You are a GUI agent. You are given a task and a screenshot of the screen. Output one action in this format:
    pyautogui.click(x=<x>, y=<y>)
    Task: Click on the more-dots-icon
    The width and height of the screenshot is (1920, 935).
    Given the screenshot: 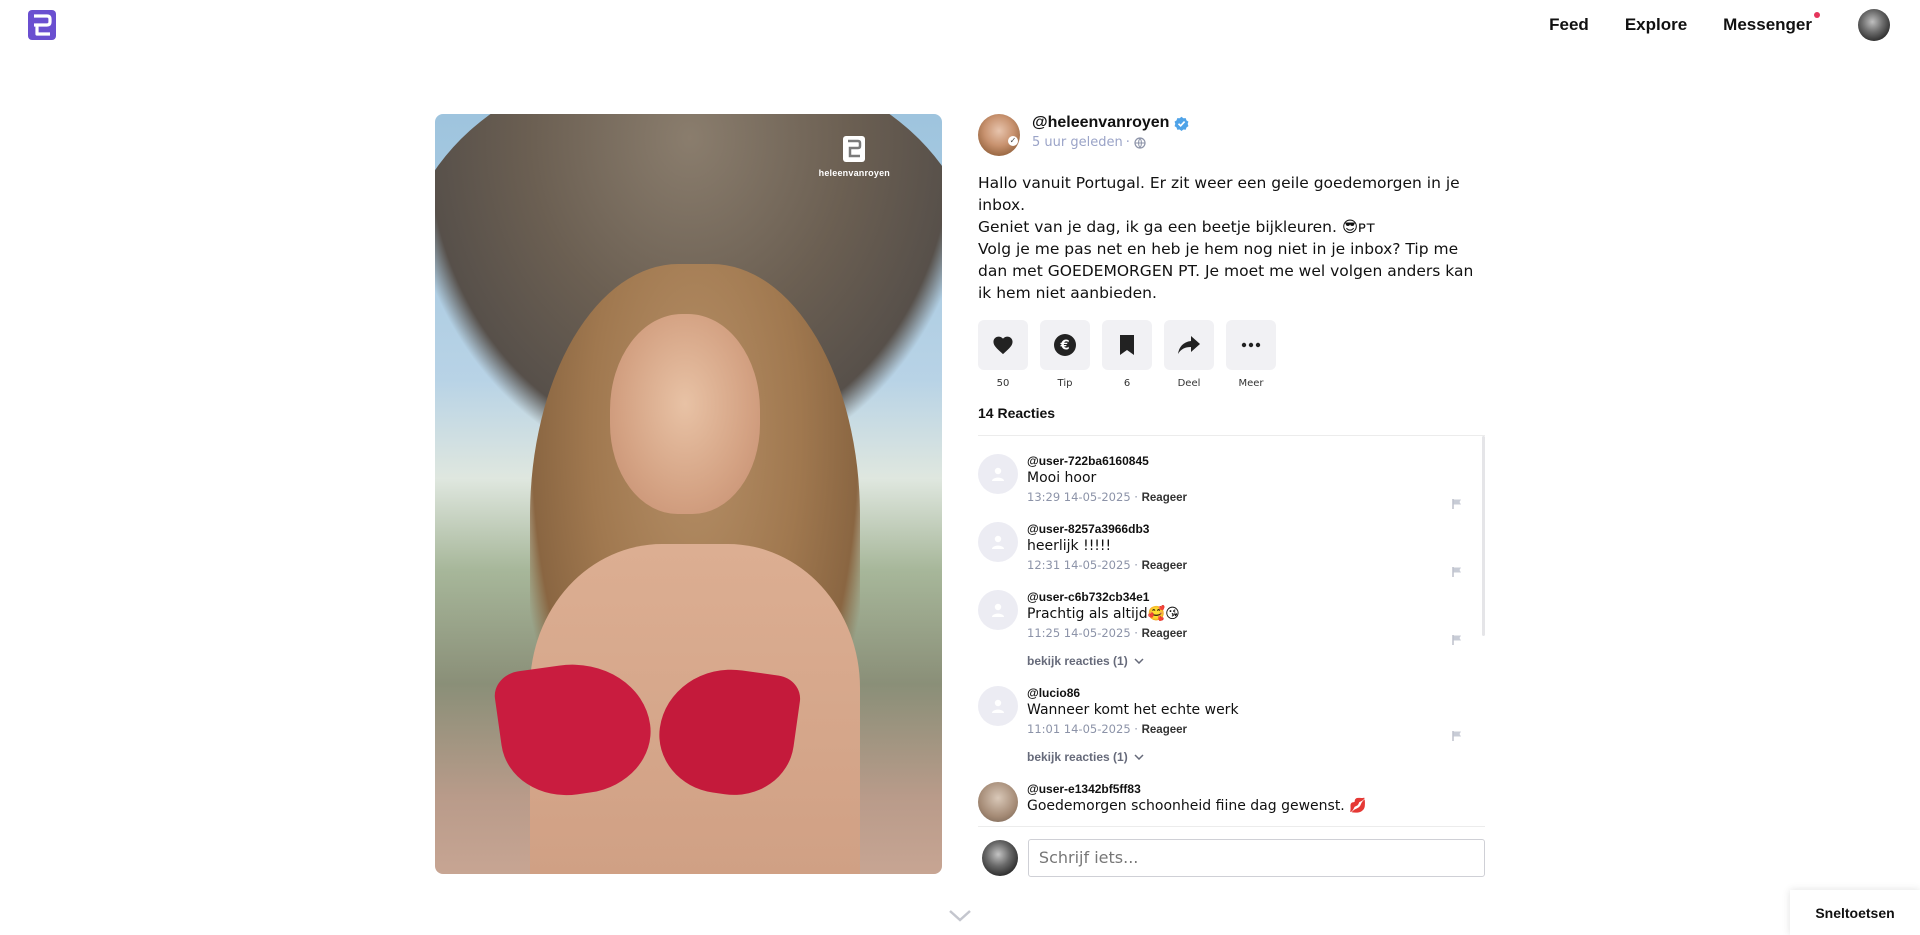 What is the action you would take?
    pyautogui.click(x=1251, y=345)
    